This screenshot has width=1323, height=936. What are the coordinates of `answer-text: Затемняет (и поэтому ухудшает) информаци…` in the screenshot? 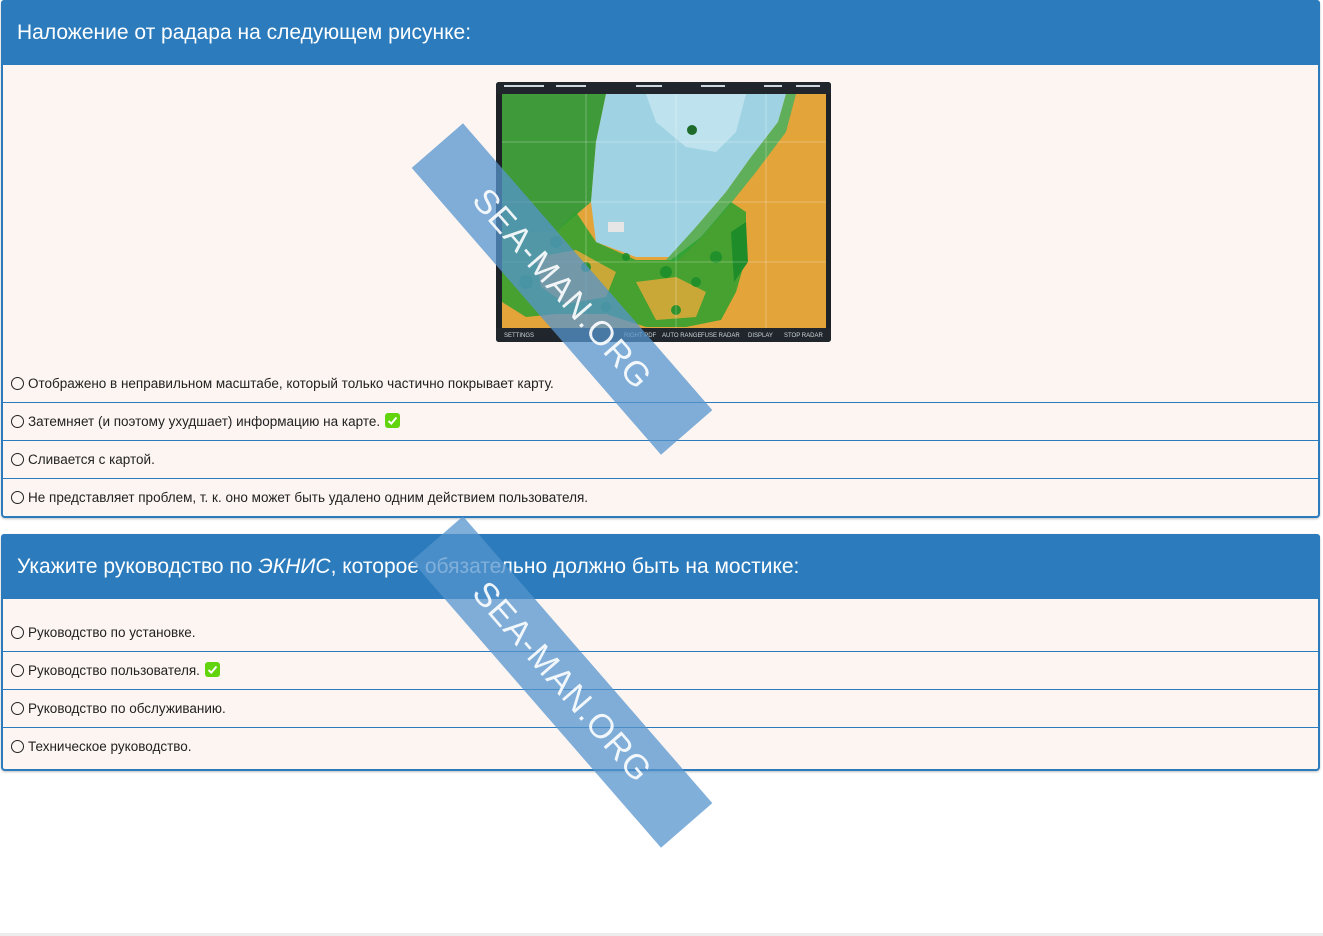 It's located at (204, 421).